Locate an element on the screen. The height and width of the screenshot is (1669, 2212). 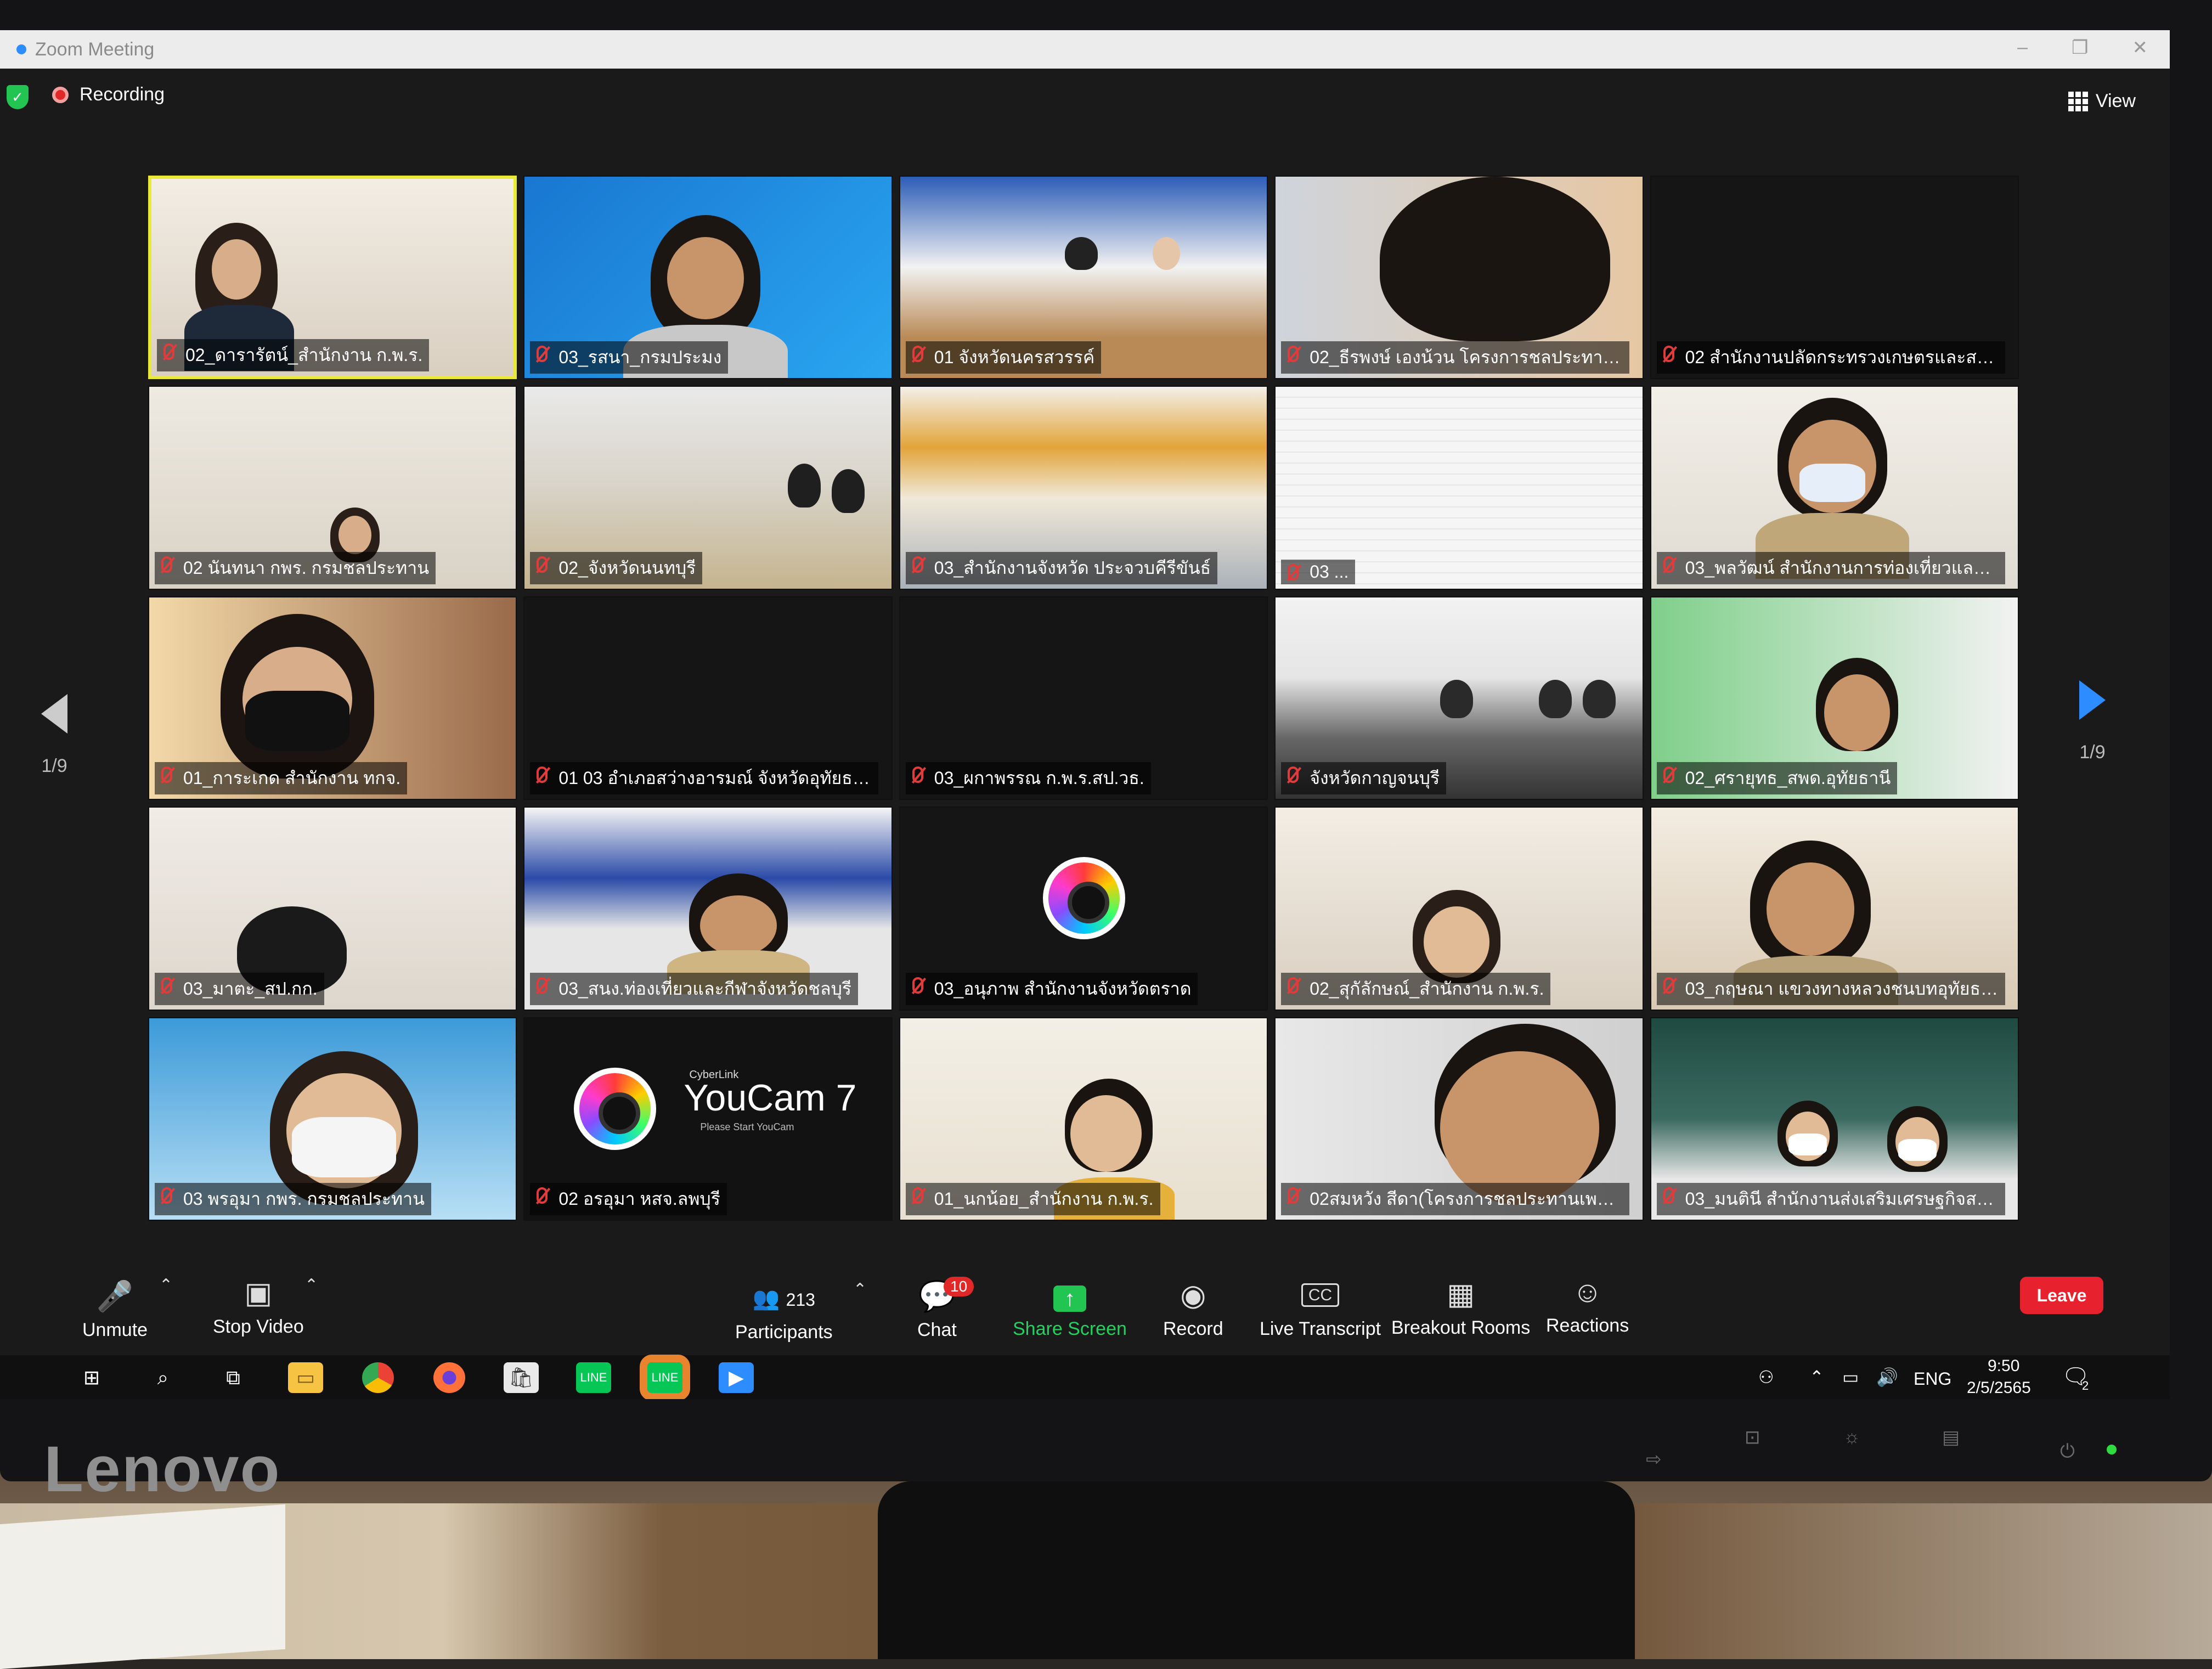
video-tile: 03_อนุภาพ สำนักงานจังหวัดตราด is located at coordinates (1083, 909).